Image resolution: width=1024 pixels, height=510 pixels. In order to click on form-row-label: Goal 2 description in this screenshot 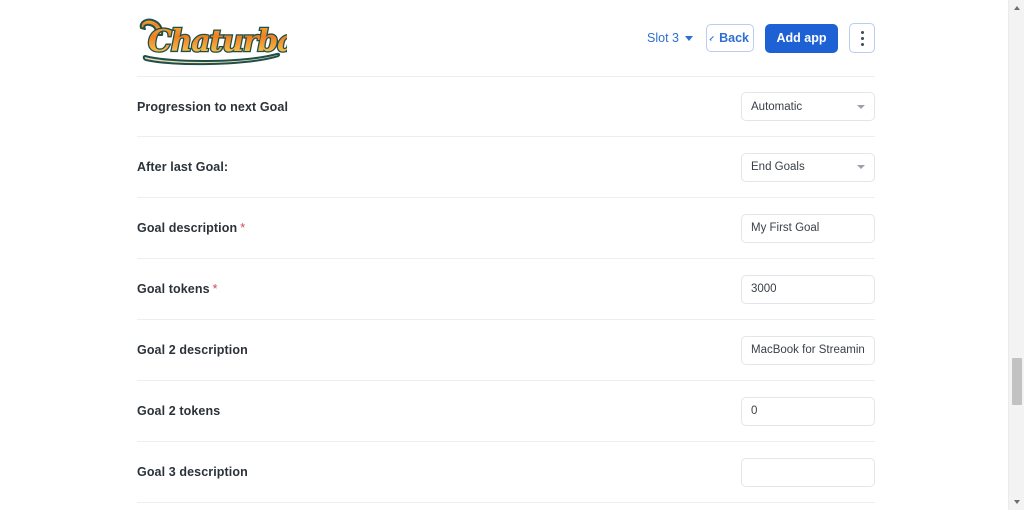, I will do `click(192, 350)`.